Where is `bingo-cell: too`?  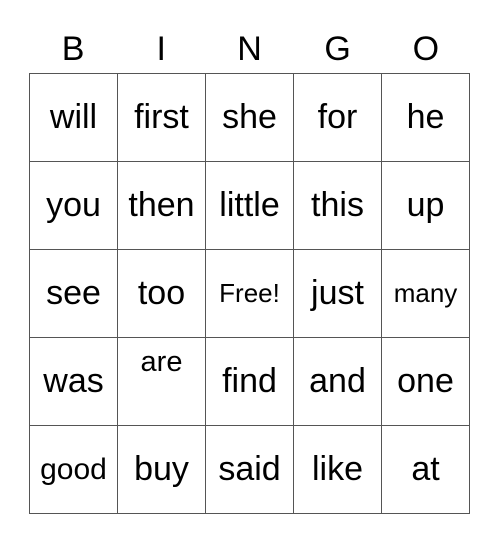 bingo-cell: too is located at coordinates (162, 294).